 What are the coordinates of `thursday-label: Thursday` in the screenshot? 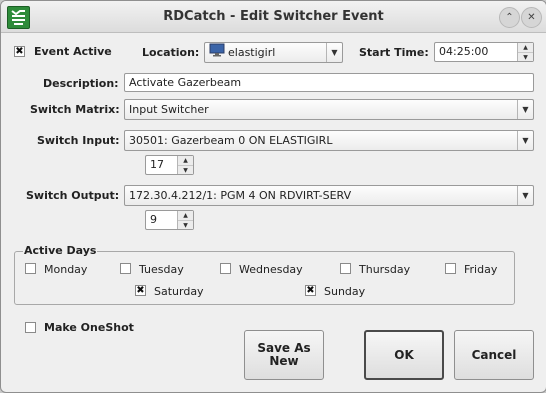 It's located at (385, 269).